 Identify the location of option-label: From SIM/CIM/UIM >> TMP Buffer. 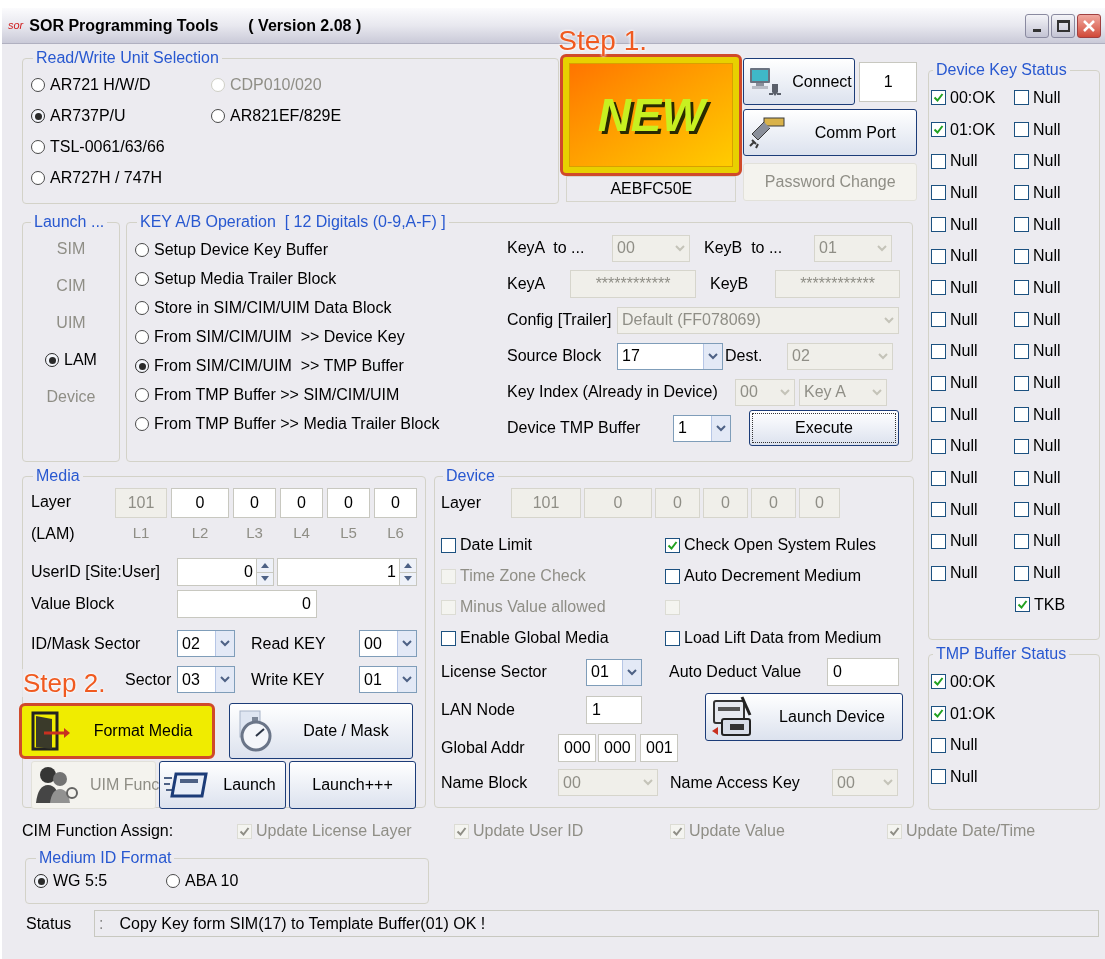
(279, 366).